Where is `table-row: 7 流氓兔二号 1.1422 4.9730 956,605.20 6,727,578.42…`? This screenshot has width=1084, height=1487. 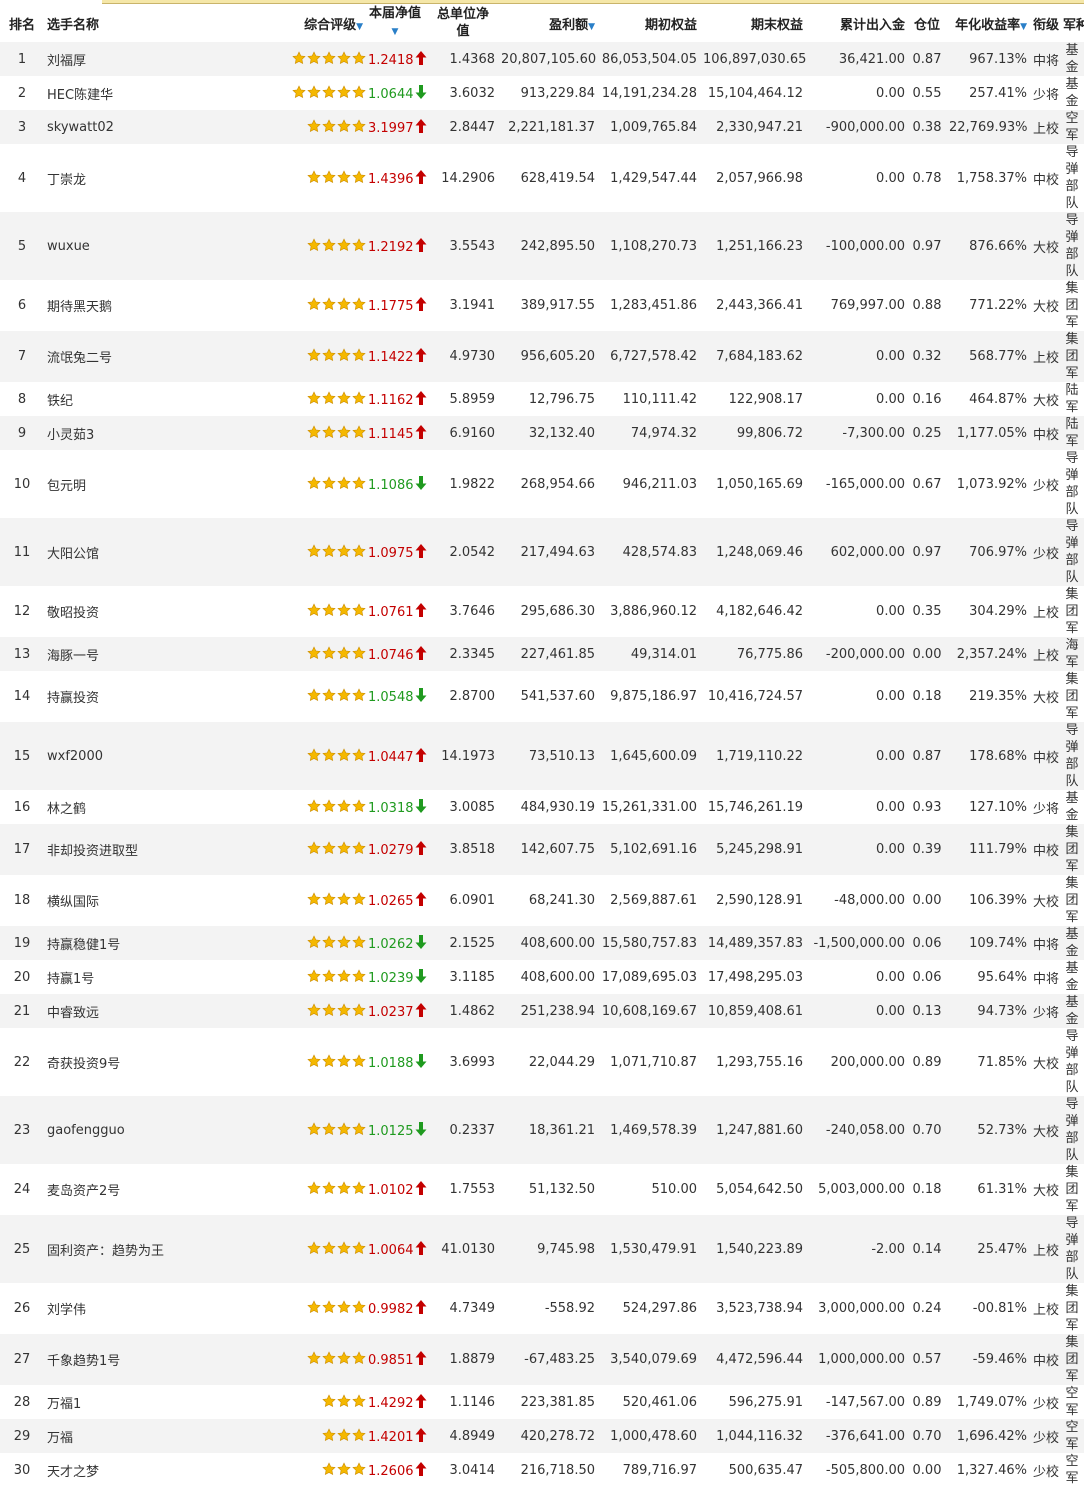 table-row: 7 流氓兔二号 1.1422 4.9730 956,605.20 6,727,578.42… is located at coordinates (542, 356).